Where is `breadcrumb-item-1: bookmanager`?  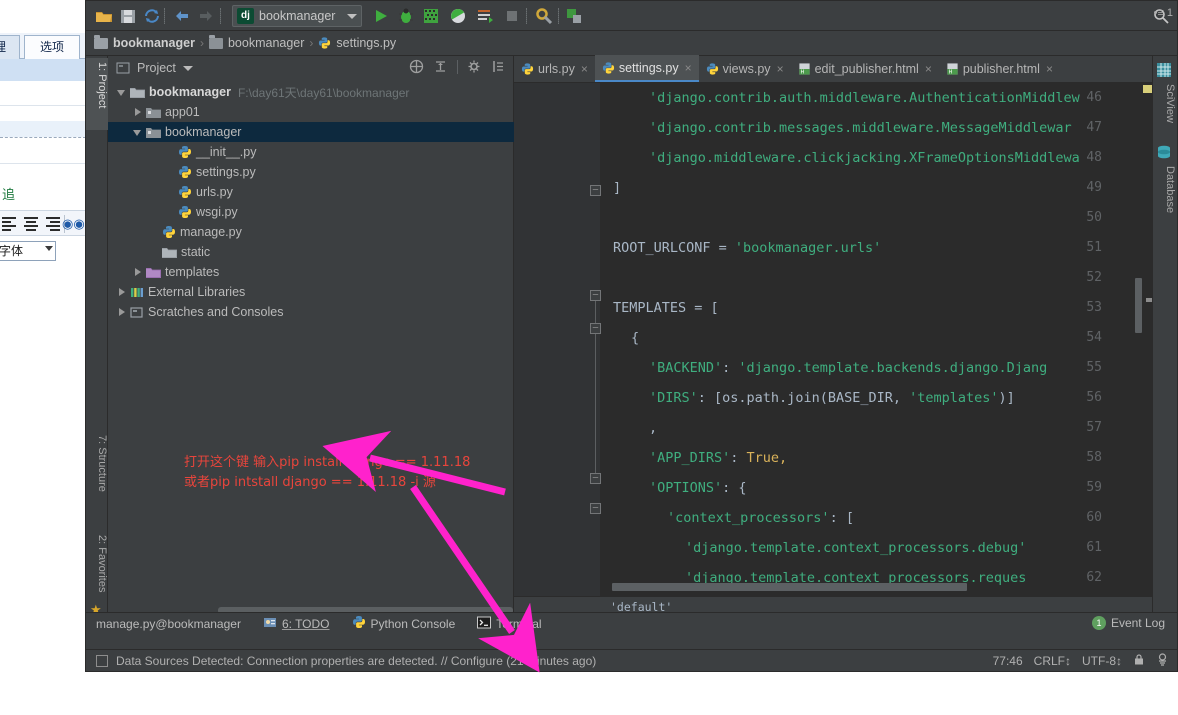
breadcrumb-item-1: bookmanager is located at coordinates (256, 42).